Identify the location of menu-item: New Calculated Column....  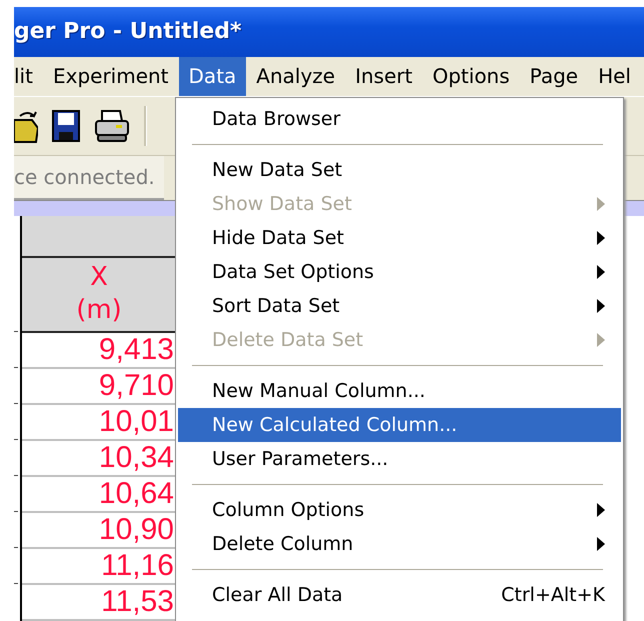
(399, 425).